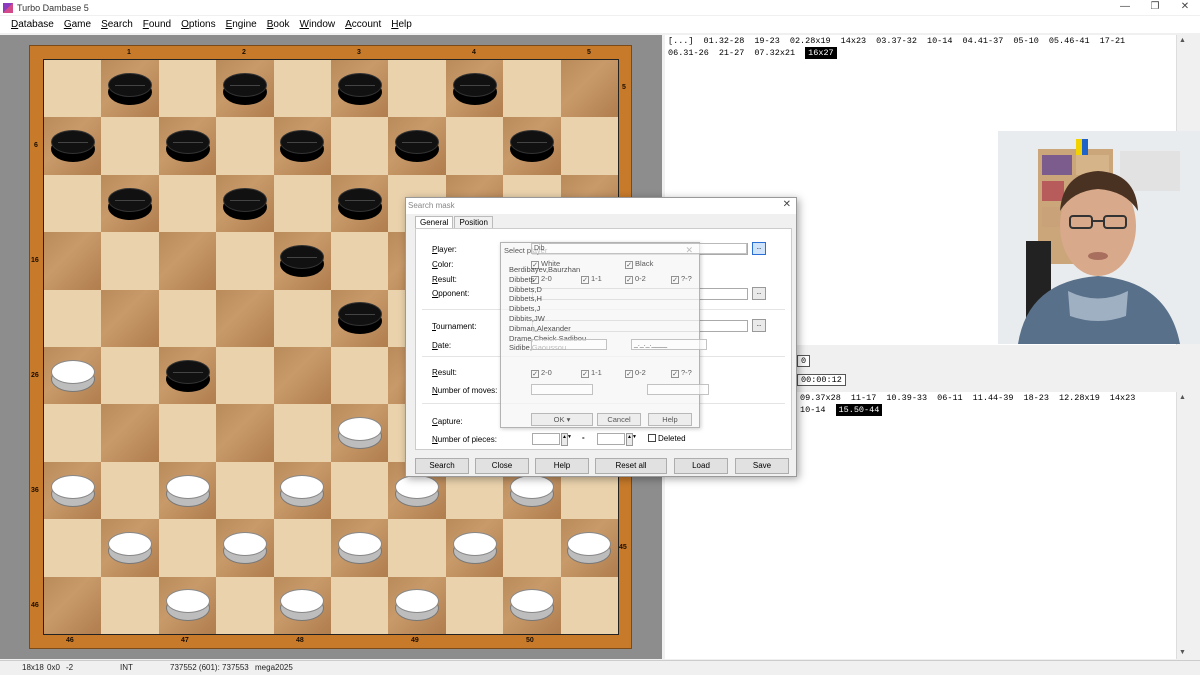 The image size is (1200, 675). I want to click on moves-max-input, so click(678, 389).